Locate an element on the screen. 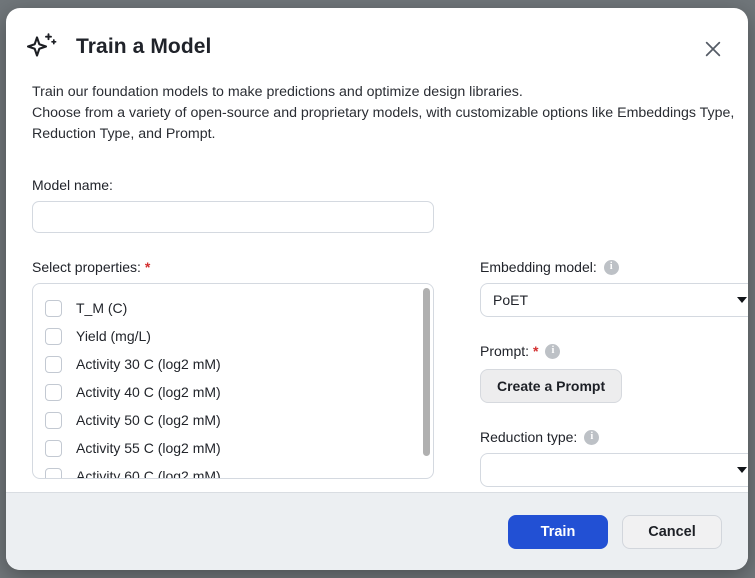  scrollbar-thumb is located at coordinates (426, 372).